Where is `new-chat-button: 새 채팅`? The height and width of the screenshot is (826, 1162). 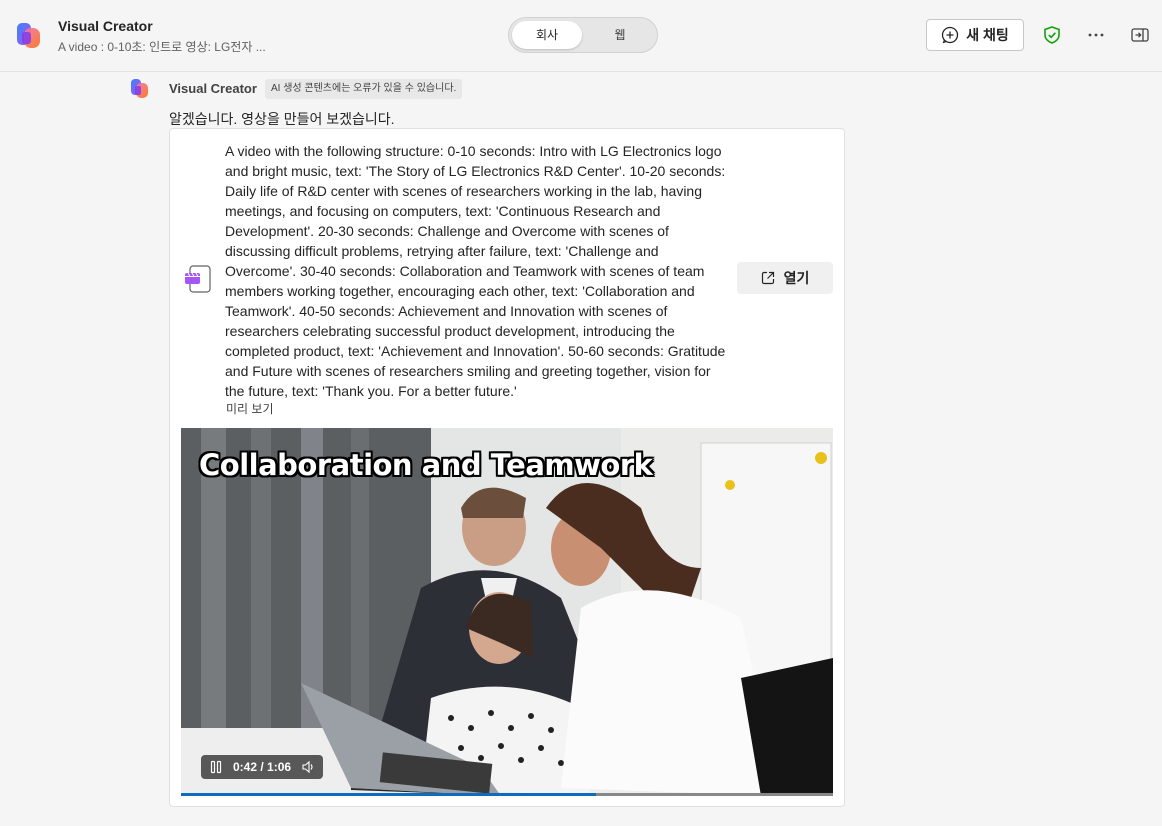
new-chat-button: 새 채팅 is located at coordinates (975, 35).